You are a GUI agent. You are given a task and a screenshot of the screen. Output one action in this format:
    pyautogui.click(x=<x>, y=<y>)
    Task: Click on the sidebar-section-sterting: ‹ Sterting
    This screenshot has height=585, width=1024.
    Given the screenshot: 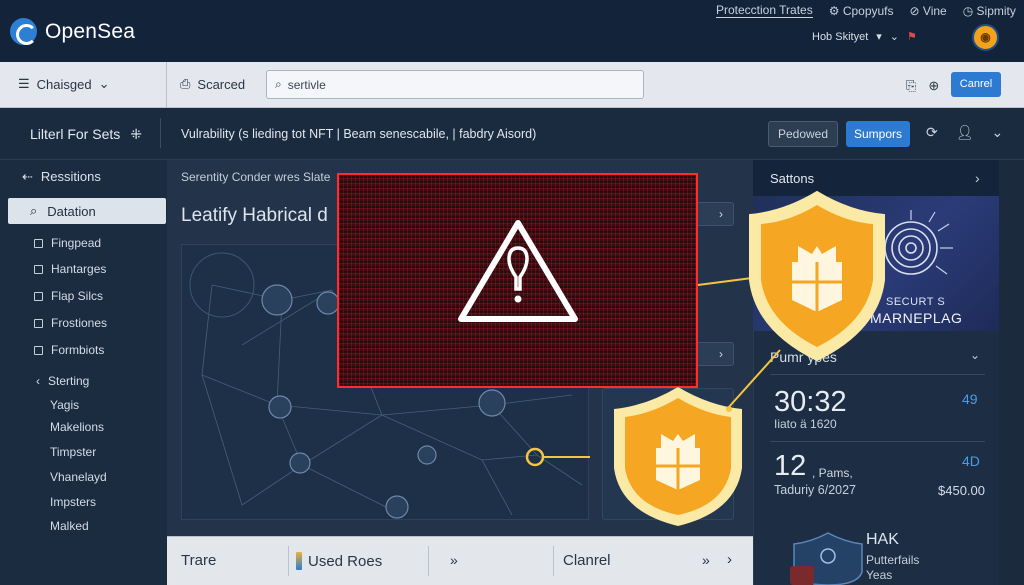 What is the action you would take?
    pyautogui.click(x=62, y=381)
    